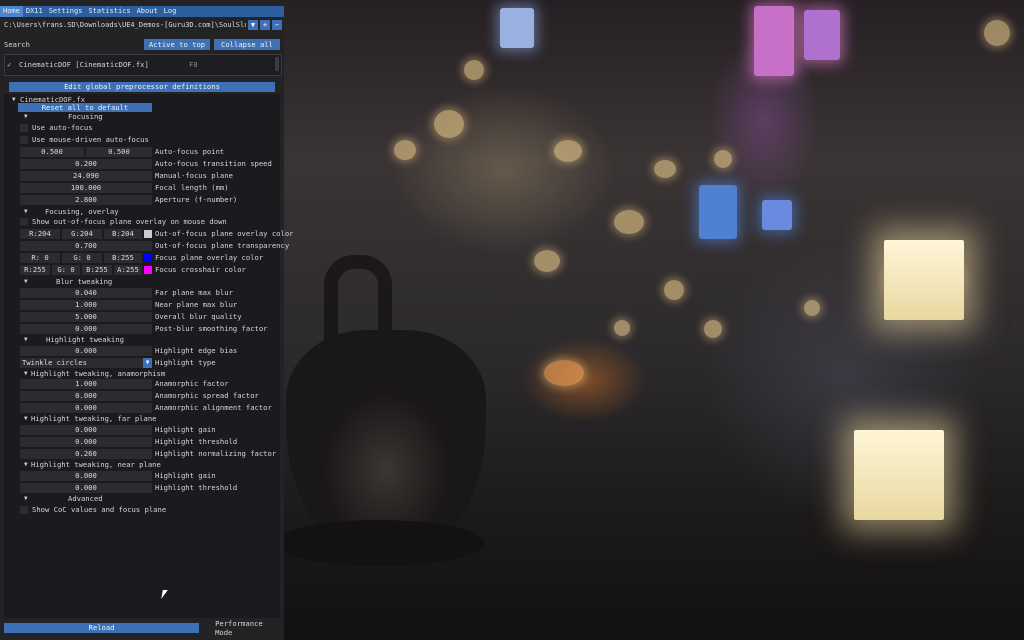 Image resolution: width=1024 pixels, height=640 pixels. What do you see at coordinates (86, 384) in the screenshot?
I see `ana-factor-slider: 1.000` at bounding box center [86, 384].